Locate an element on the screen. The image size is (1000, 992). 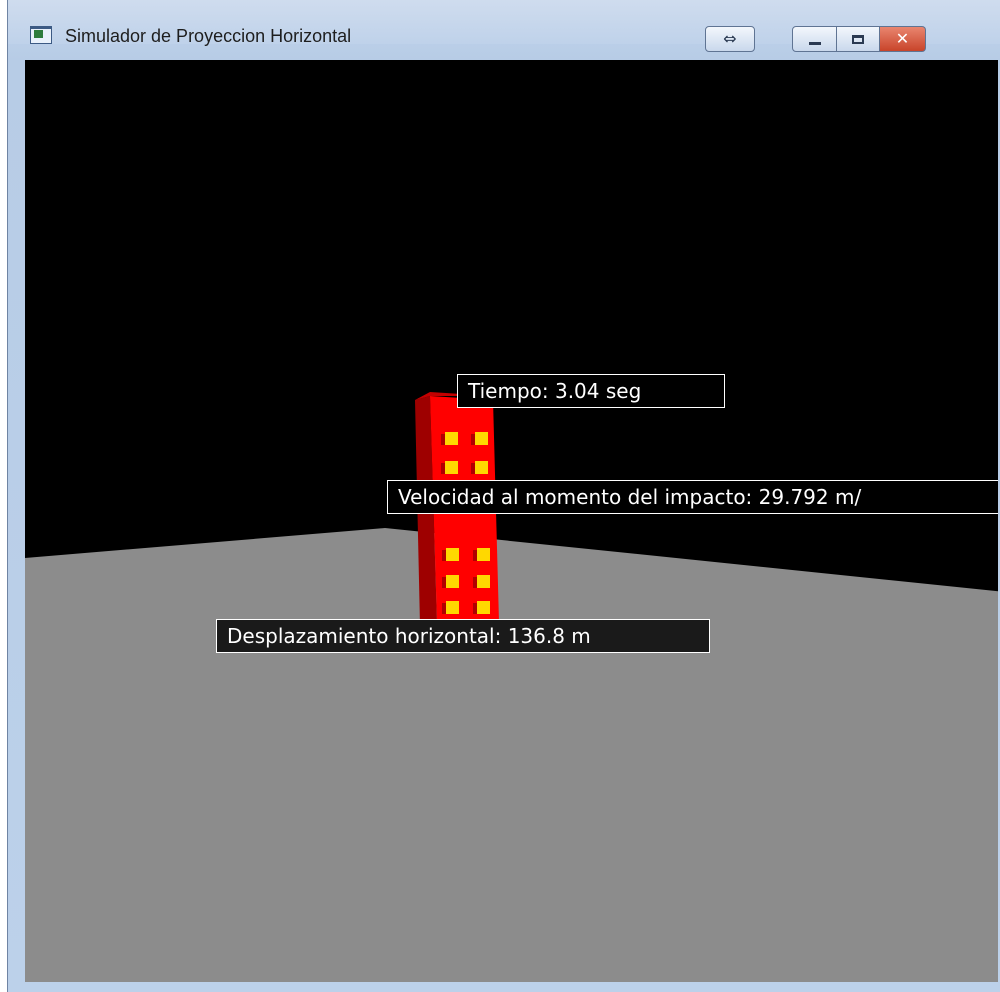
resize-button: ⇔ is located at coordinates (730, 39).